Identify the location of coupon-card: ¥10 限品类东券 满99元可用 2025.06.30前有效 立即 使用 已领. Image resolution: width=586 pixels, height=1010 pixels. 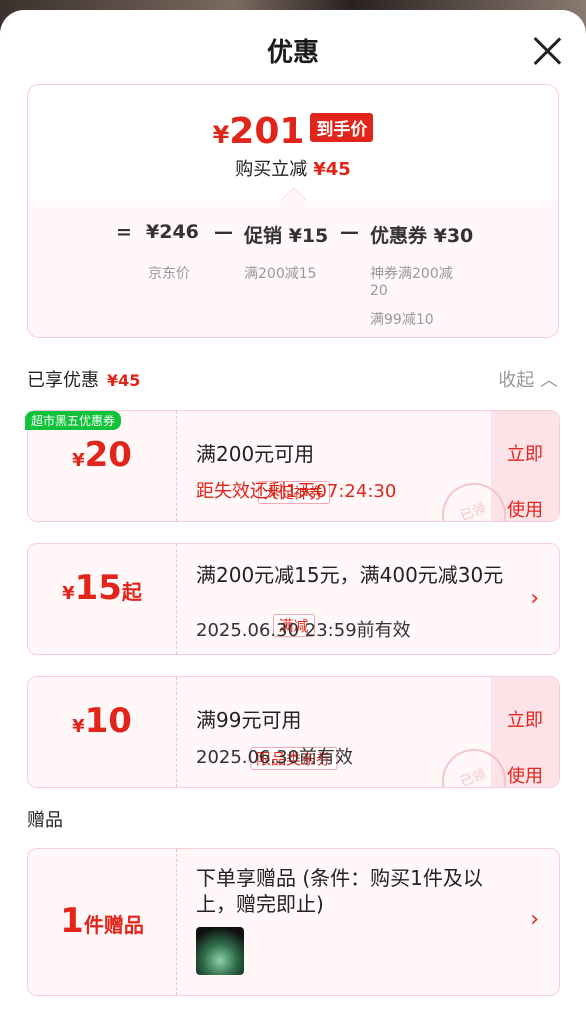
(293, 732).